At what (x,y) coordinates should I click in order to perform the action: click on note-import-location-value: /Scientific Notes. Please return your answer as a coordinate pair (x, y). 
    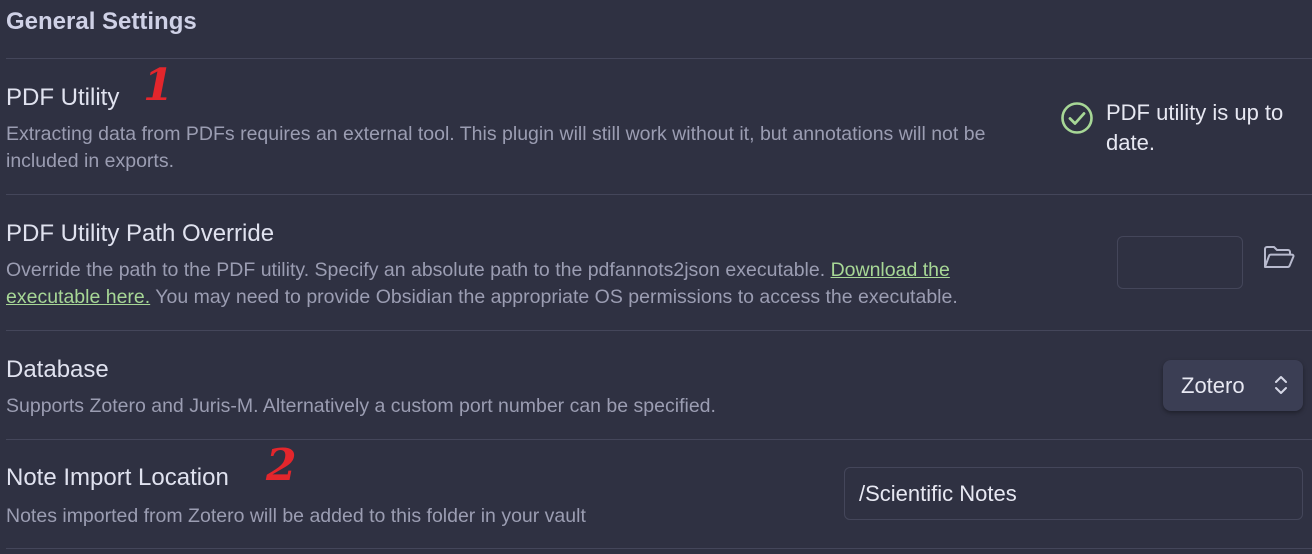
    Looking at the image, I should click on (938, 493).